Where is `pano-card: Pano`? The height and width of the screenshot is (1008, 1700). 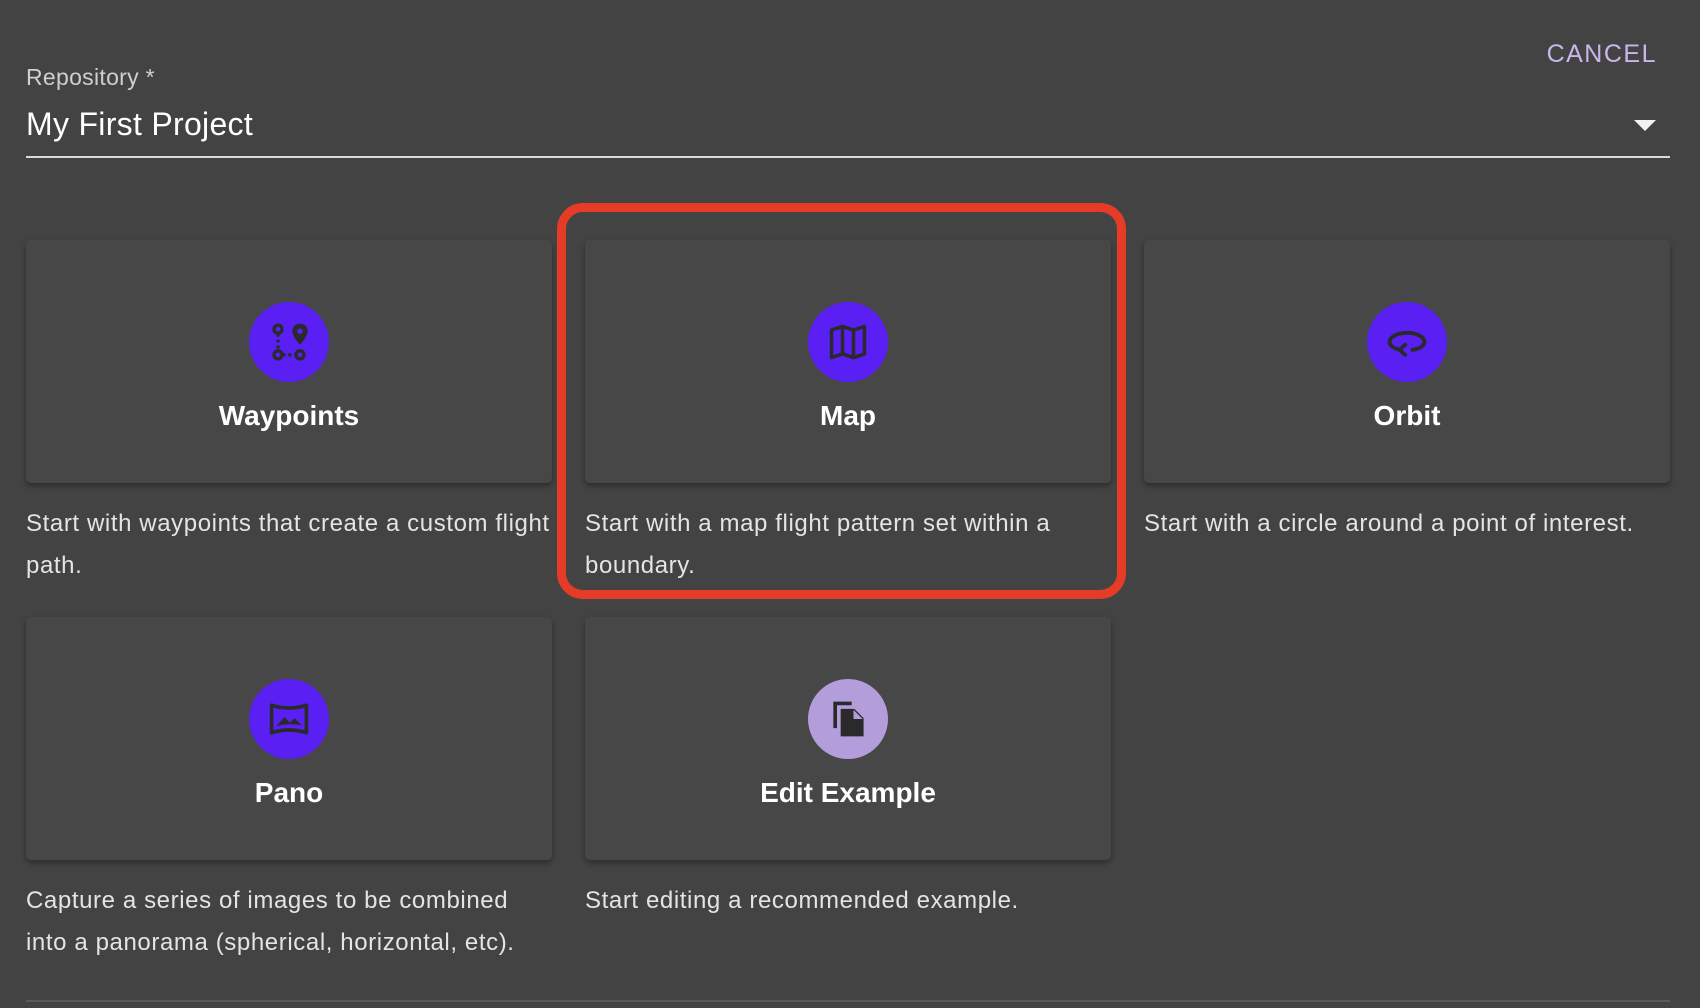 pano-card: Pano is located at coordinates (289, 738).